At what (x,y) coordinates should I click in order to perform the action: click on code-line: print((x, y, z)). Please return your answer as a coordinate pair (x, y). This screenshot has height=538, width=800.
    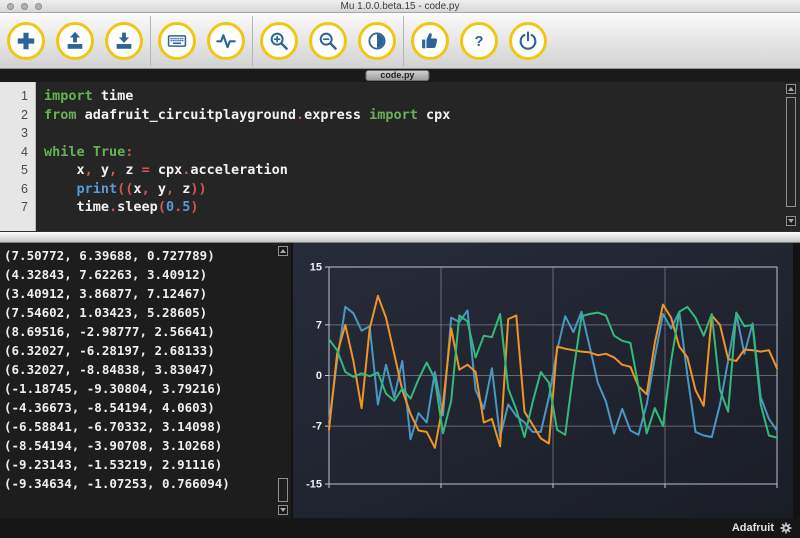
    Looking at the image, I should click on (141, 188).